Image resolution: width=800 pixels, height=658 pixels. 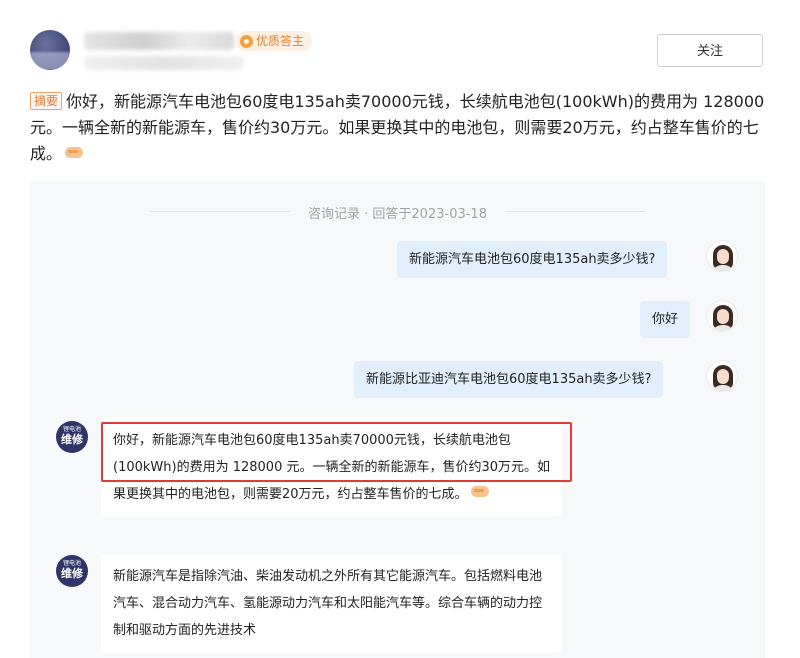 I want to click on divider-text: 咨询记录 · 回答于2023-03-18, so click(x=397, y=214).